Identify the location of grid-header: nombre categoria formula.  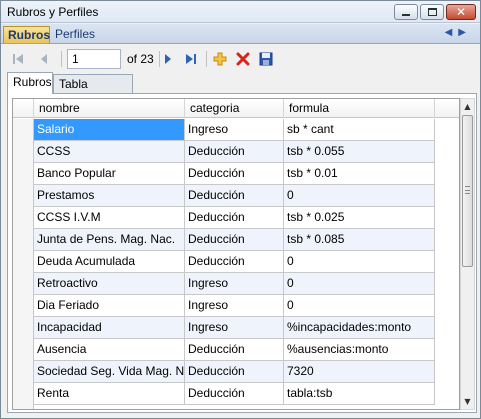
(236, 108).